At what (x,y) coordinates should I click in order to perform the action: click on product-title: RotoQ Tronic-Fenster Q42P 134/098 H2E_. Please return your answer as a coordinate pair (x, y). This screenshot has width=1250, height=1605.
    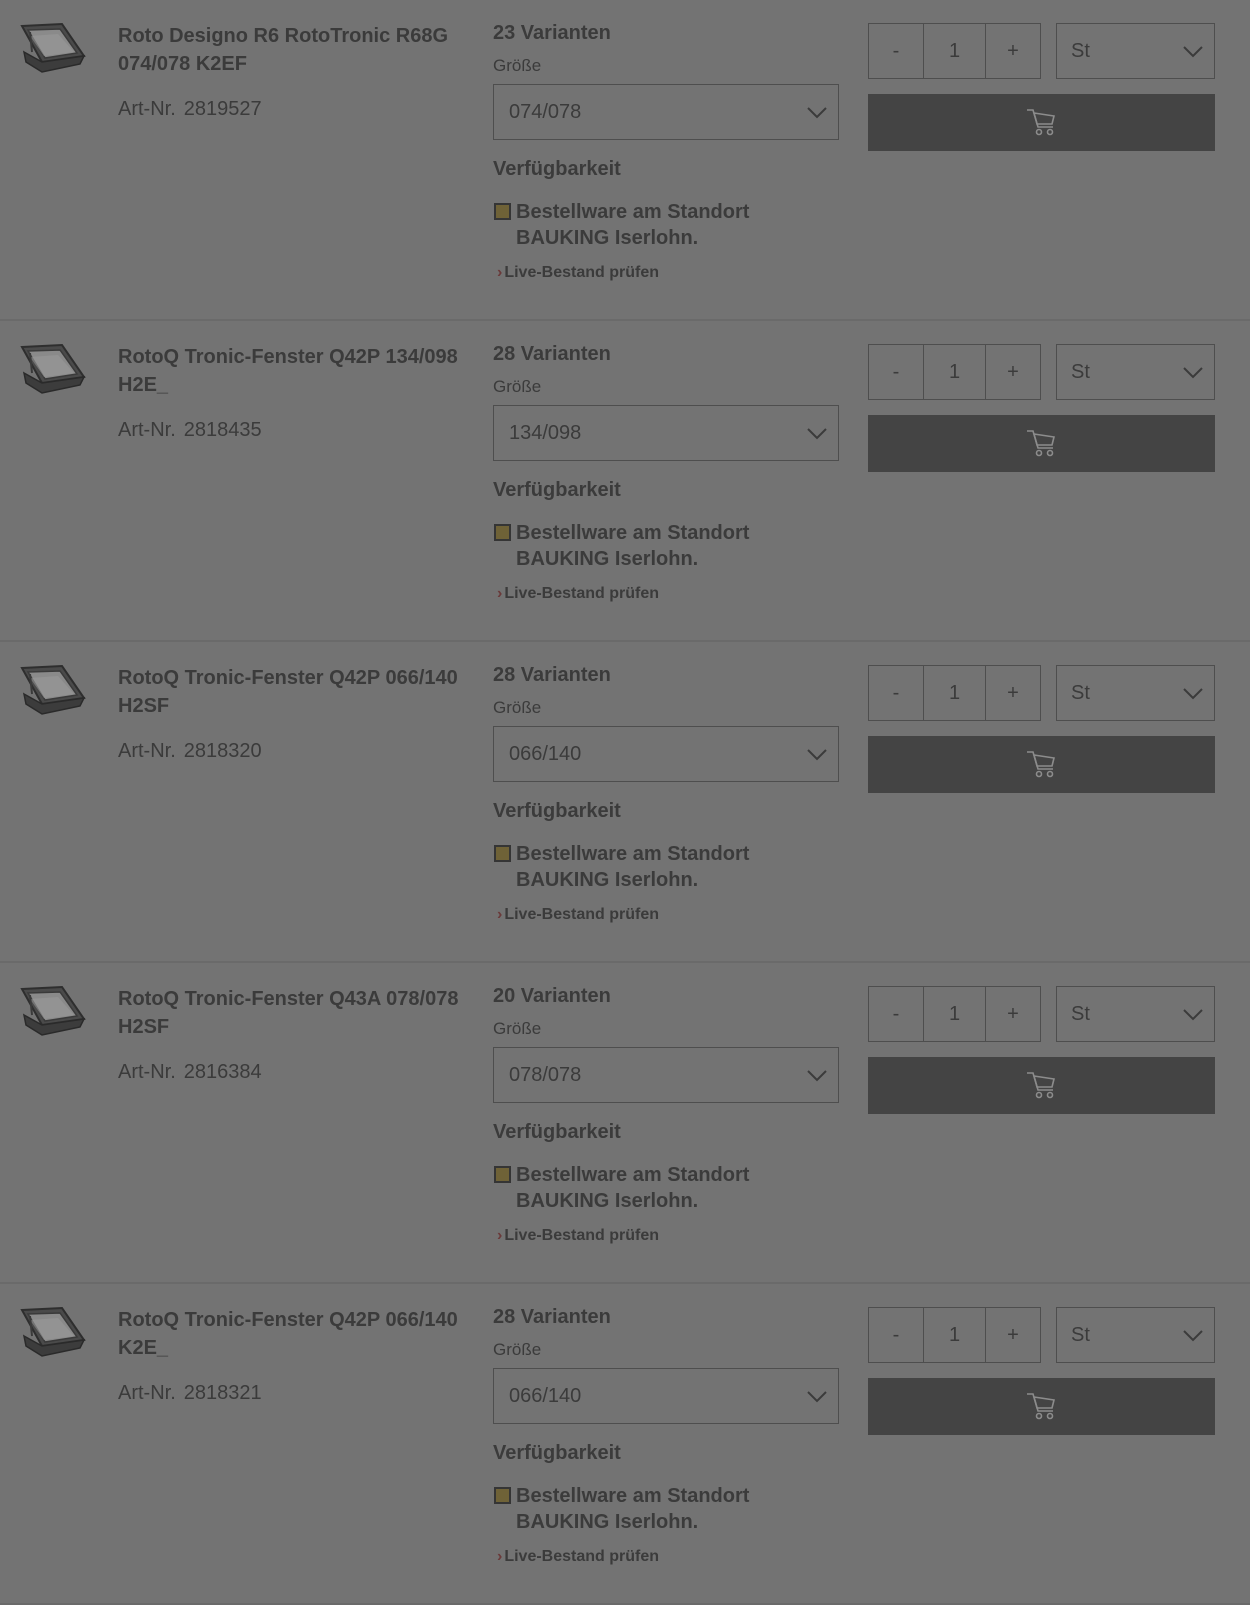
    Looking at the image, I should click on (290, 371).